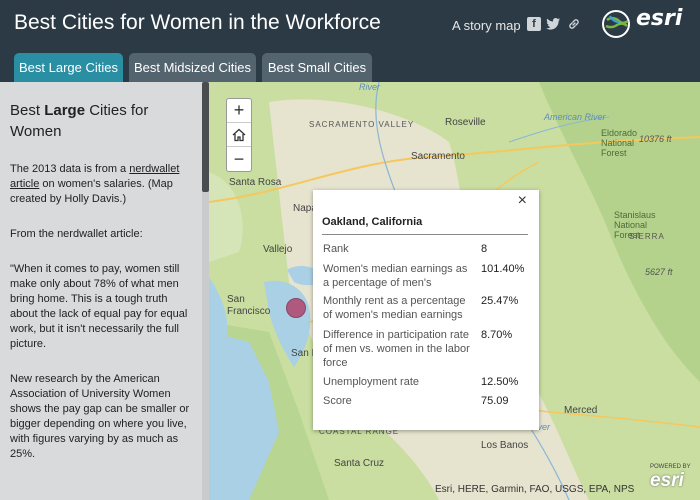 This screenshot has width=700, height=500. Describe the element at coordinates (249, 305) in the screenshot. I see `map-label-san-francisco: San Francisco` at that location.